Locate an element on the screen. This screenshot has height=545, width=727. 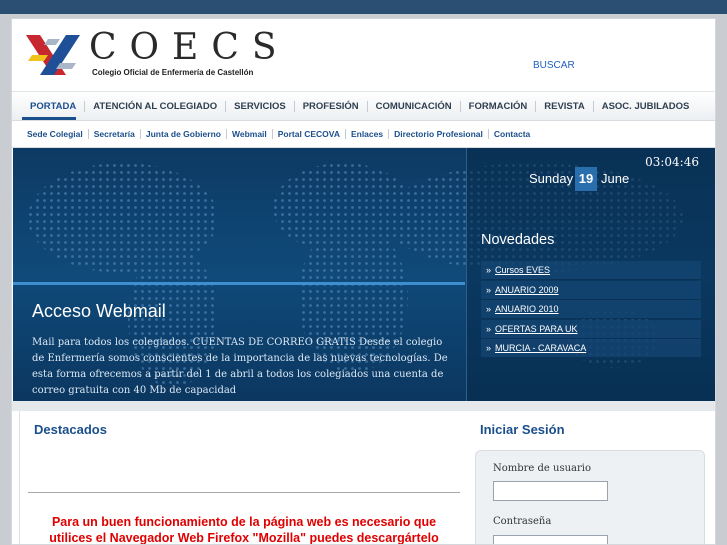
subnav-item-directorio-profesional: Directorio Profesional is located at coordinates (439, 134).